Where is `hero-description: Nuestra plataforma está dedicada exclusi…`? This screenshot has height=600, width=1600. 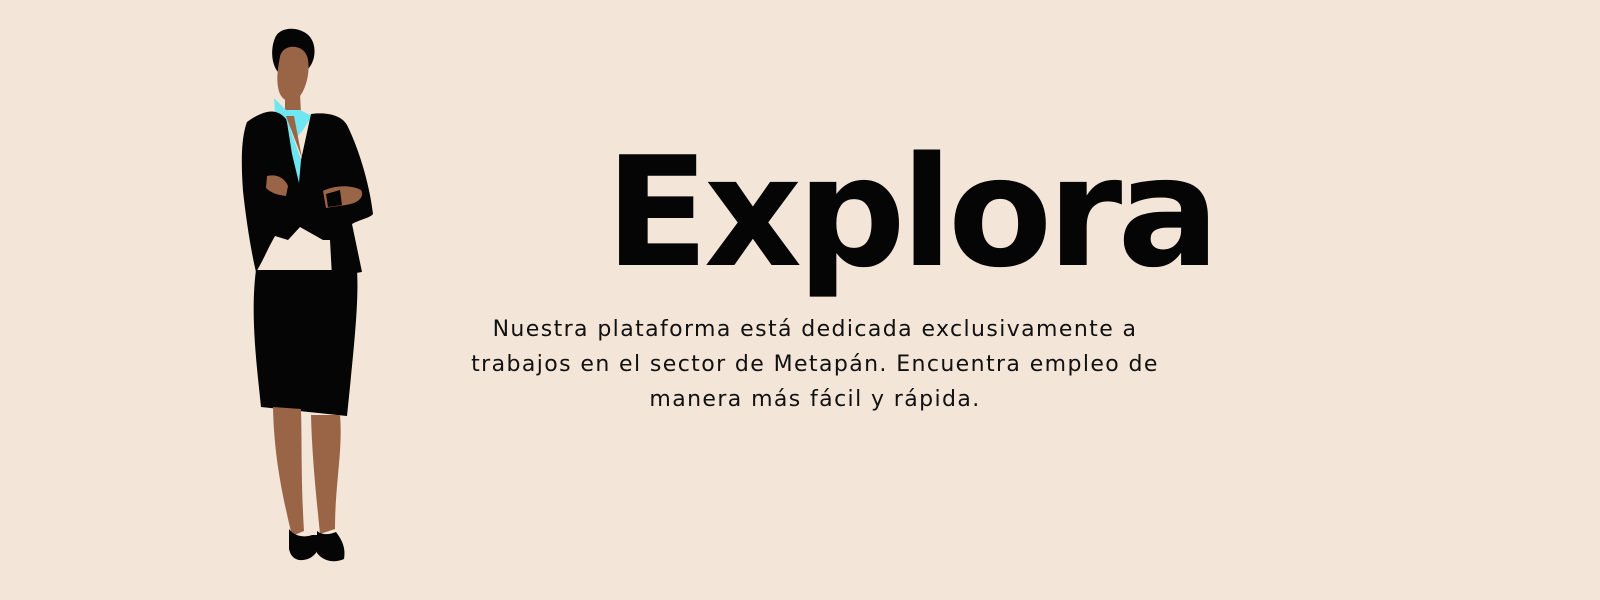
hero-description: Nuestra plataforma está dedicada exclusi… is located at coordinates (815, 364).